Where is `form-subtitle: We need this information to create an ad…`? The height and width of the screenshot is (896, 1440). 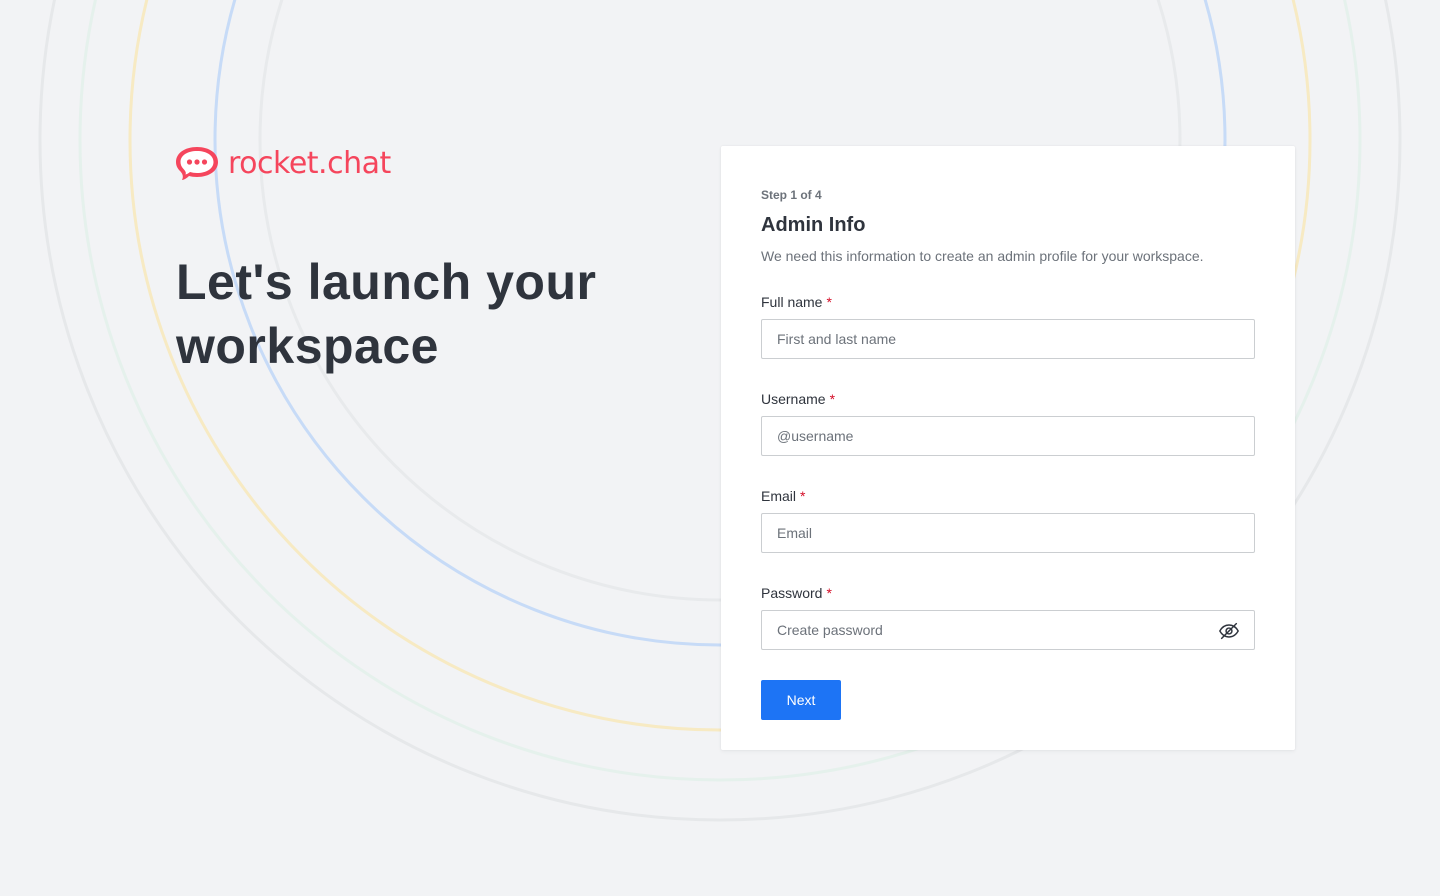 form-subtitle: We need this information to create an ad… is located at coordinates (982, 256).